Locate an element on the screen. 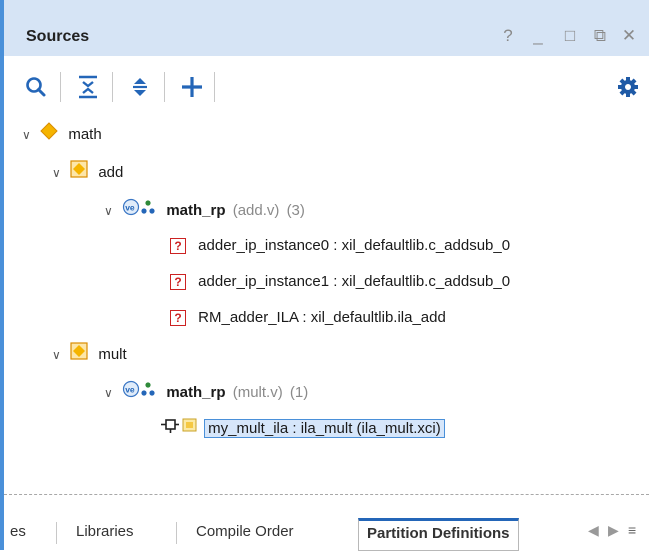 The height and width of the screenshot is (551, 649). tree-node-math: ∨ math is located at coordinates (62, 134).